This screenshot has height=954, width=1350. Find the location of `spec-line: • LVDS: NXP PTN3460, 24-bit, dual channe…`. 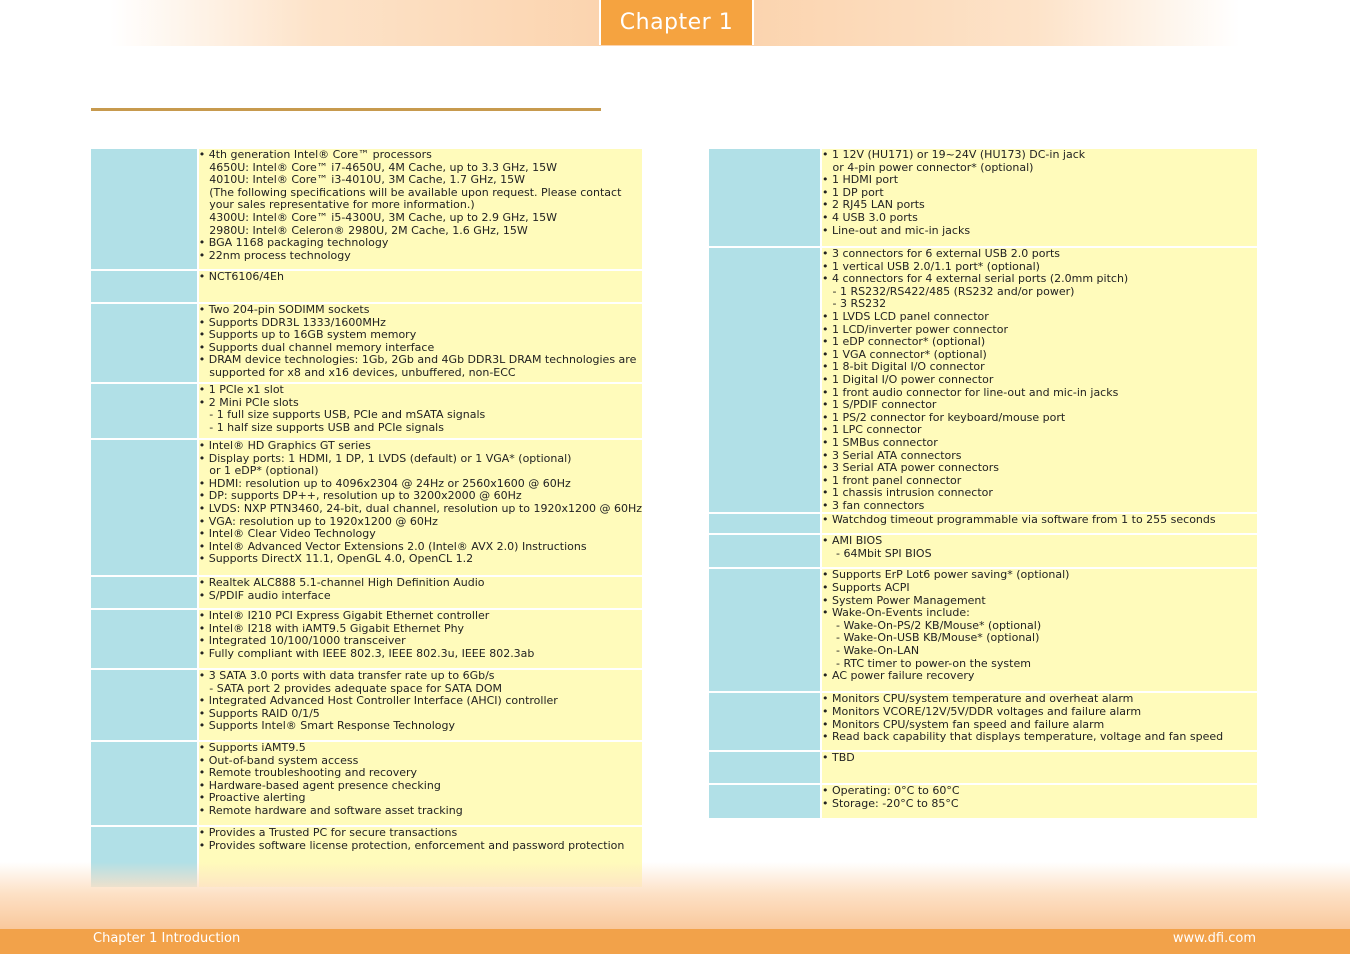

spec-line: • LVDS: NXP PTN3460, 24-bit, dual channe… is located at coordinates (420, 508).